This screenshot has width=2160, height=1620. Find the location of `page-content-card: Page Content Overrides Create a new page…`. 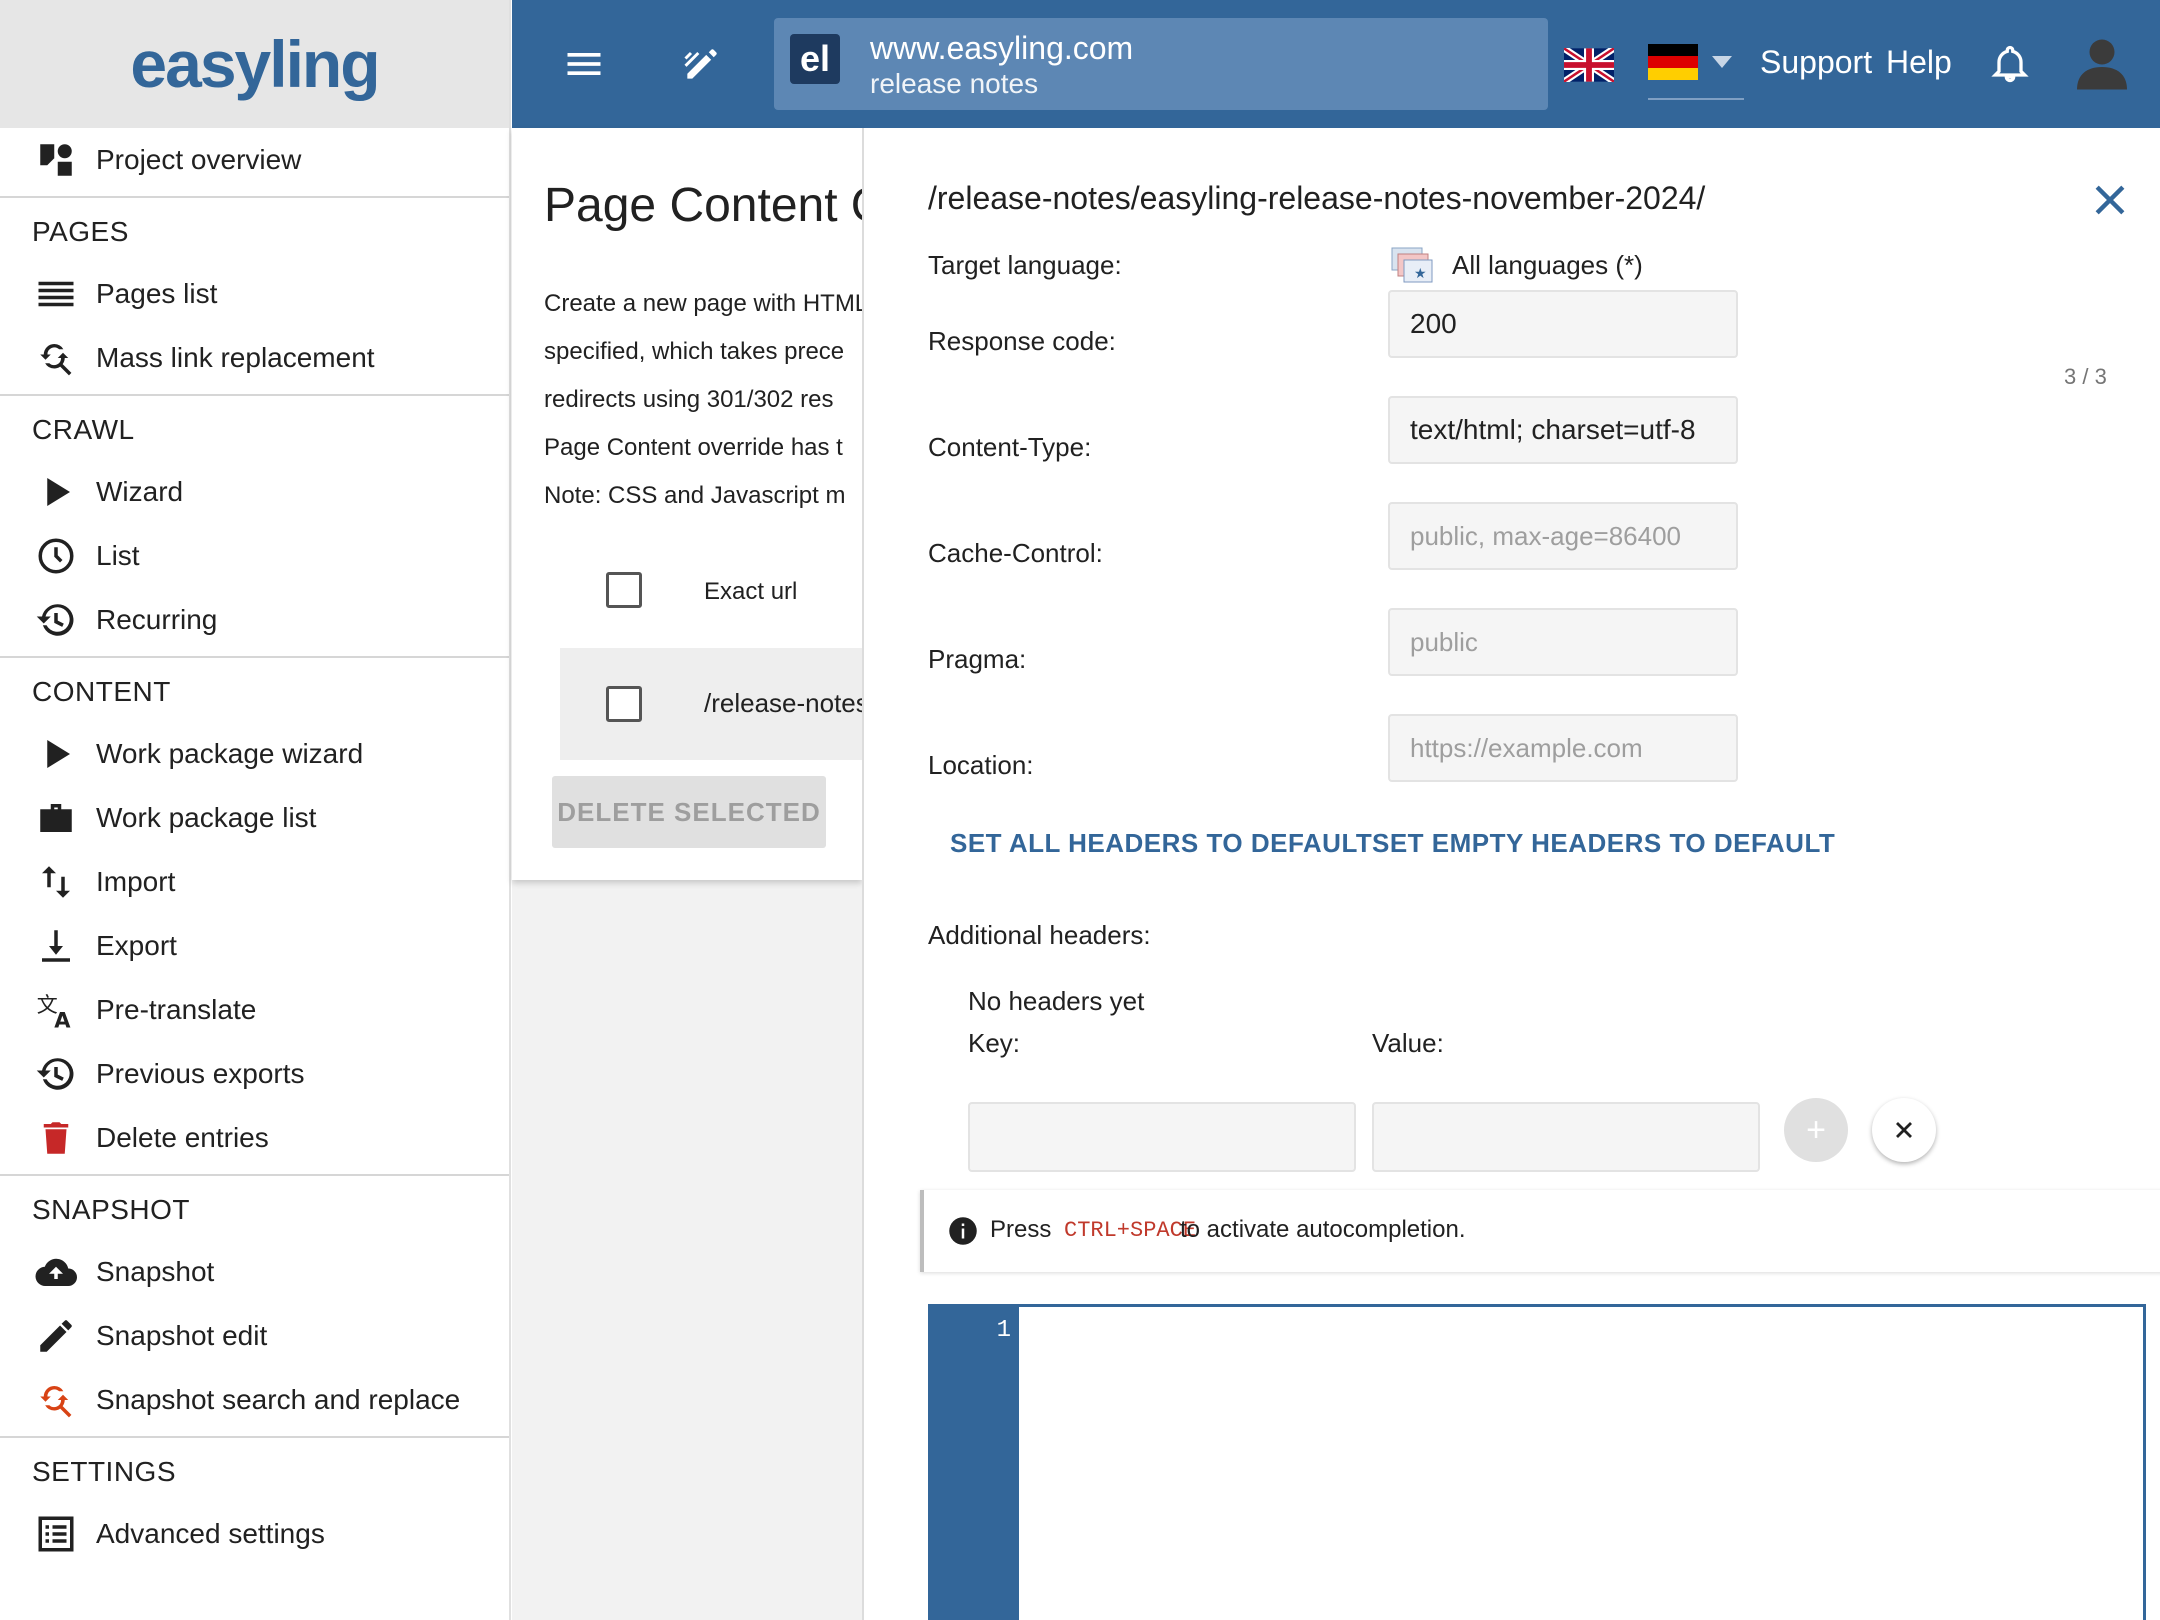

page-content-card: Page Content Overrides Create a new page… is located at coordinates (687, 504).